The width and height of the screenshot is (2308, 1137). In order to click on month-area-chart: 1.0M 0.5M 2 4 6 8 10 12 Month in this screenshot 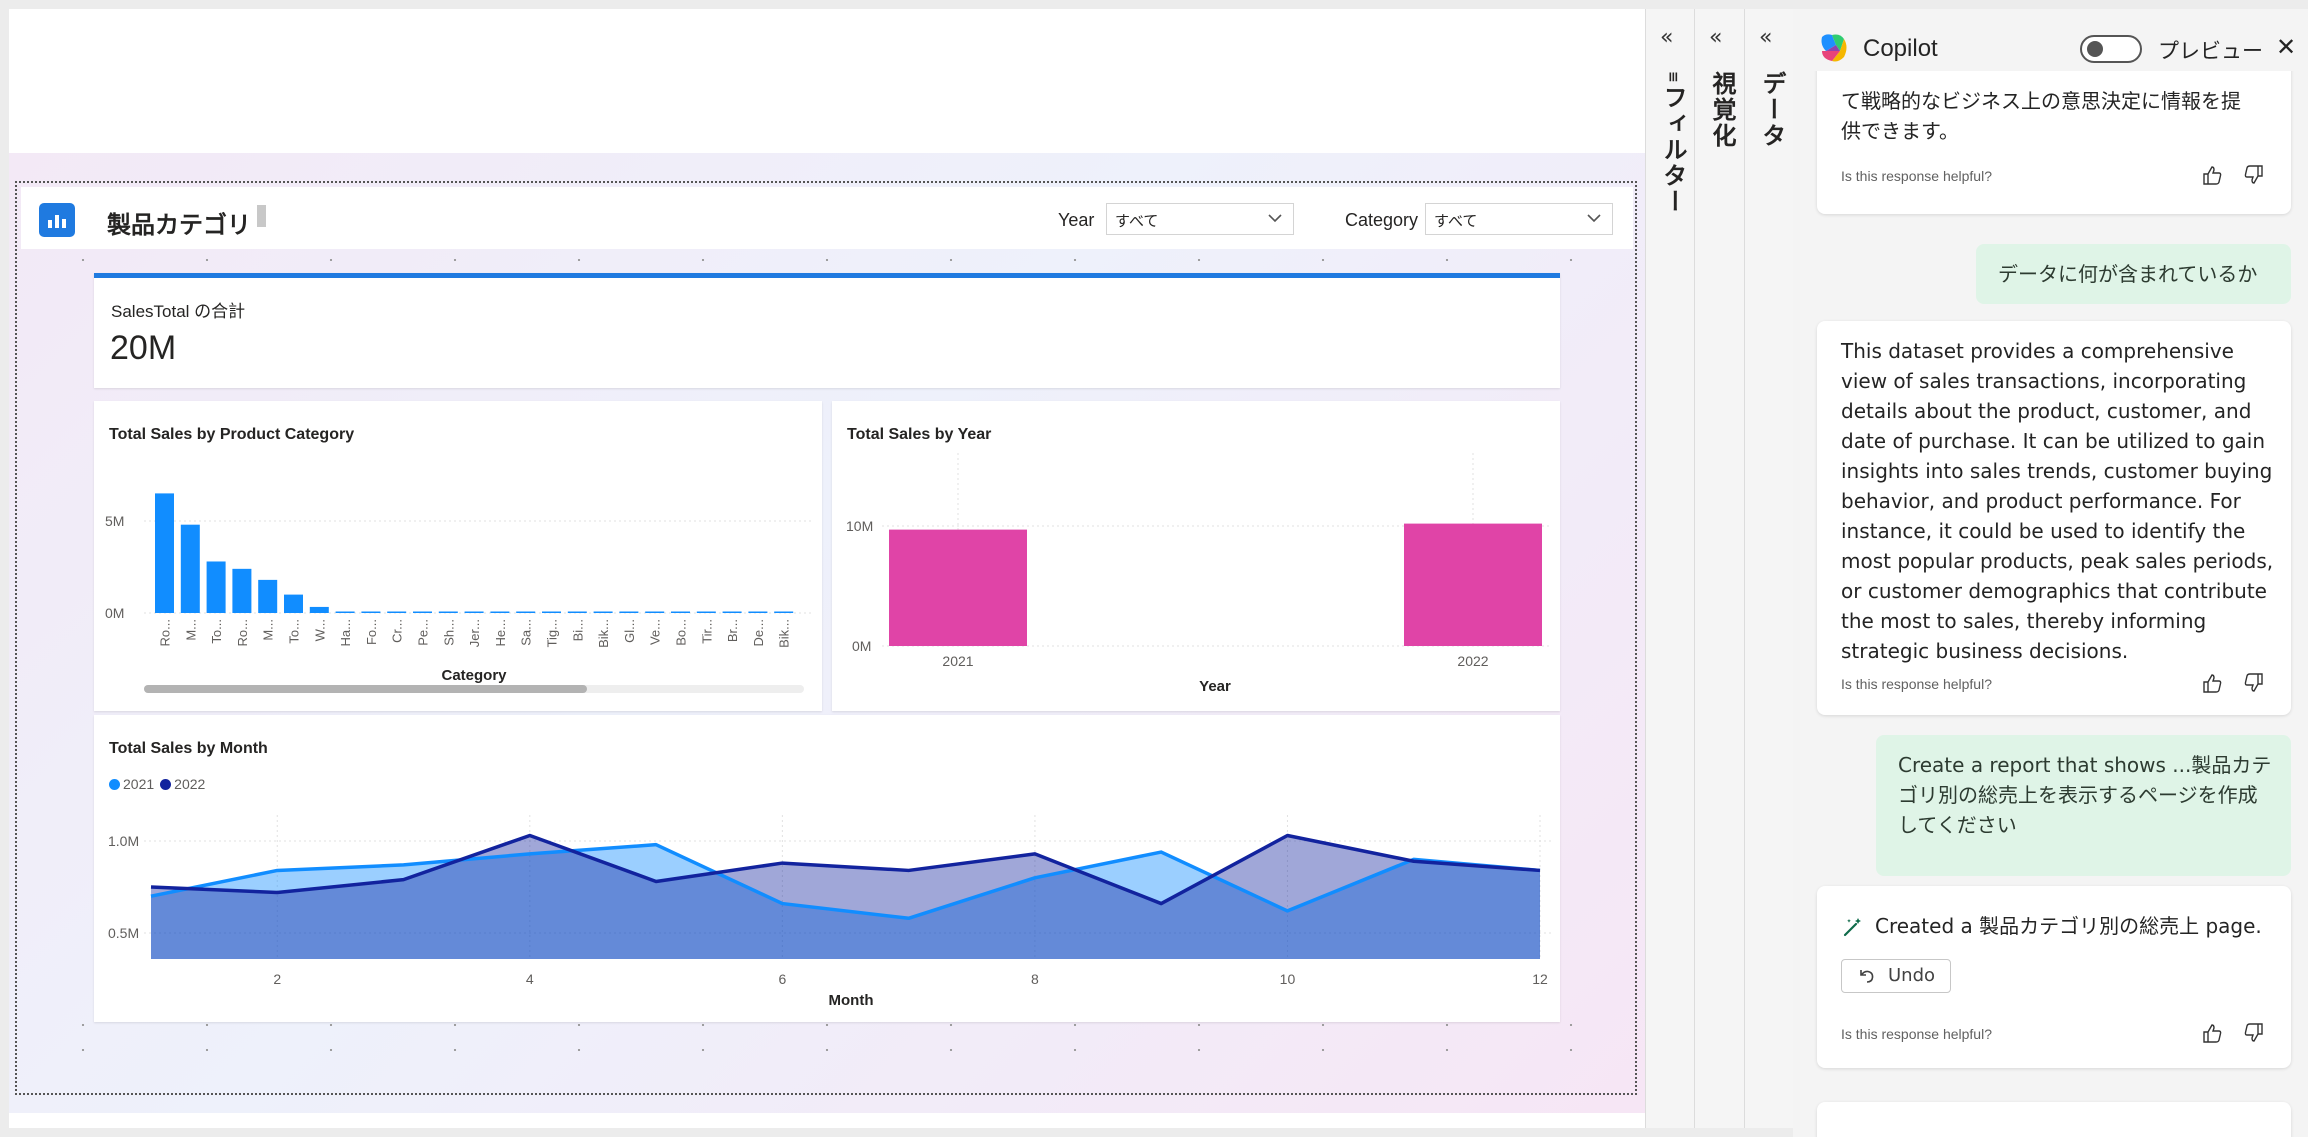, I will do `click(831, 912)`.